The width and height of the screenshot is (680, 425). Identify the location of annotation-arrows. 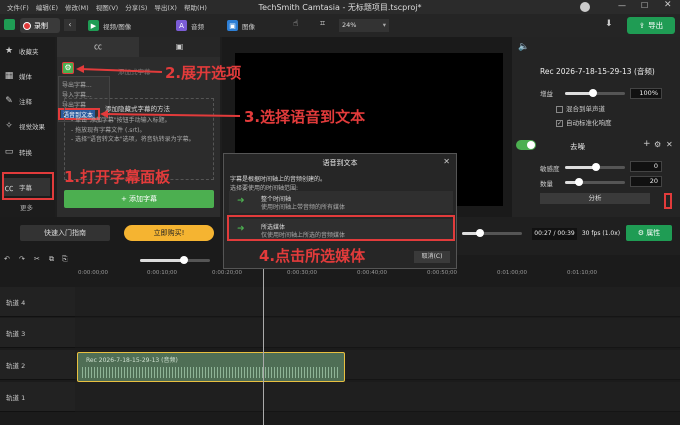
(158, 91).